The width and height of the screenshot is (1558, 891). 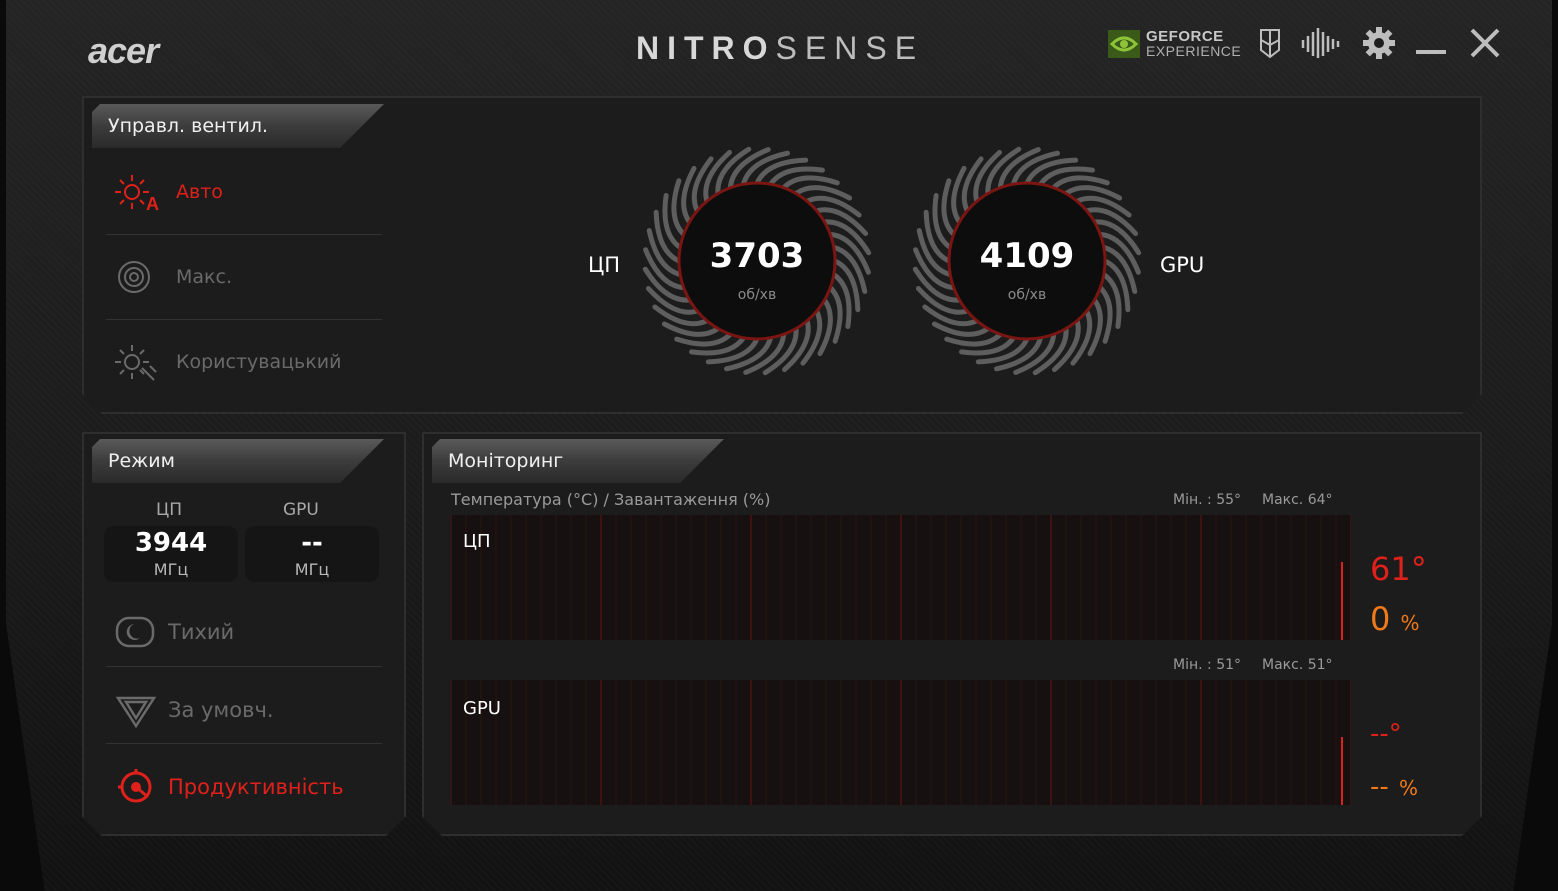 What do you see at coordinates (1380, 619) in the screenshot?
I see `cpu-load: 0` at bounding box center [1380, 619].